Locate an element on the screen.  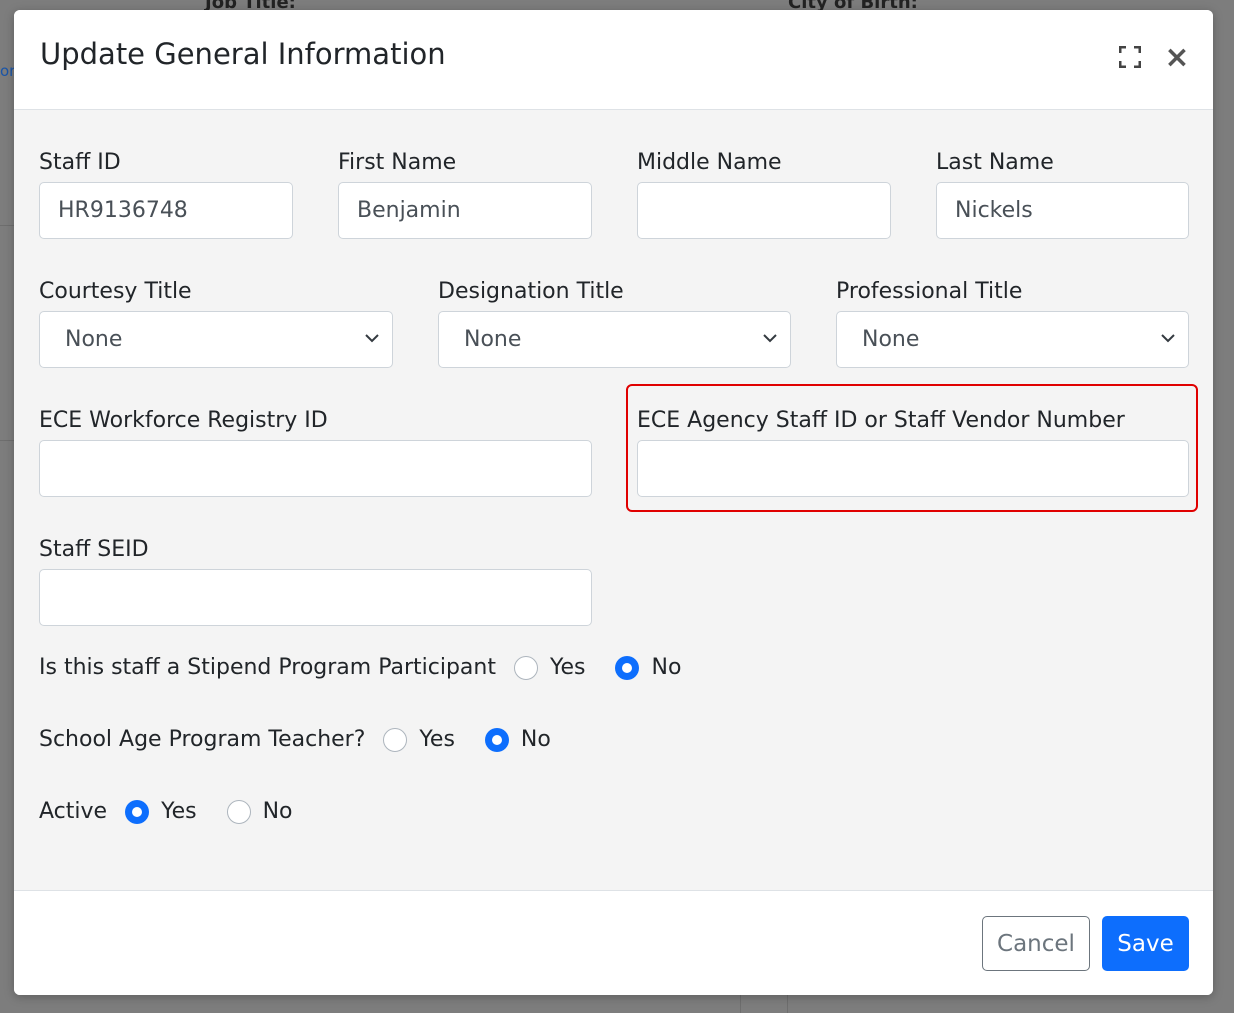
stipend-yes-radio: Yes is located at coordinates (549, 667).